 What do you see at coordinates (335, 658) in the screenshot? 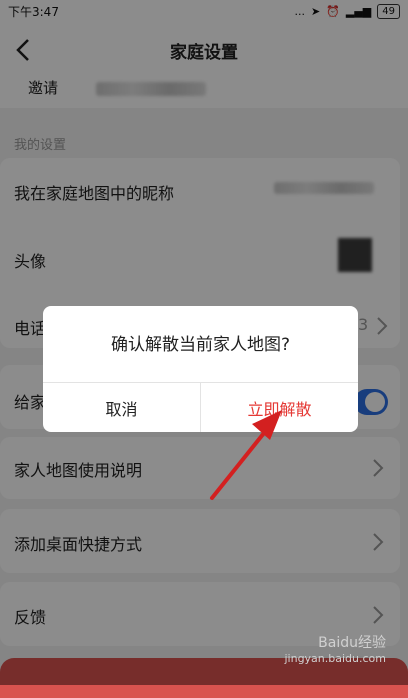
I see `watermark-sub: jingyan.baidu.com` at bounding box center [335, 658].